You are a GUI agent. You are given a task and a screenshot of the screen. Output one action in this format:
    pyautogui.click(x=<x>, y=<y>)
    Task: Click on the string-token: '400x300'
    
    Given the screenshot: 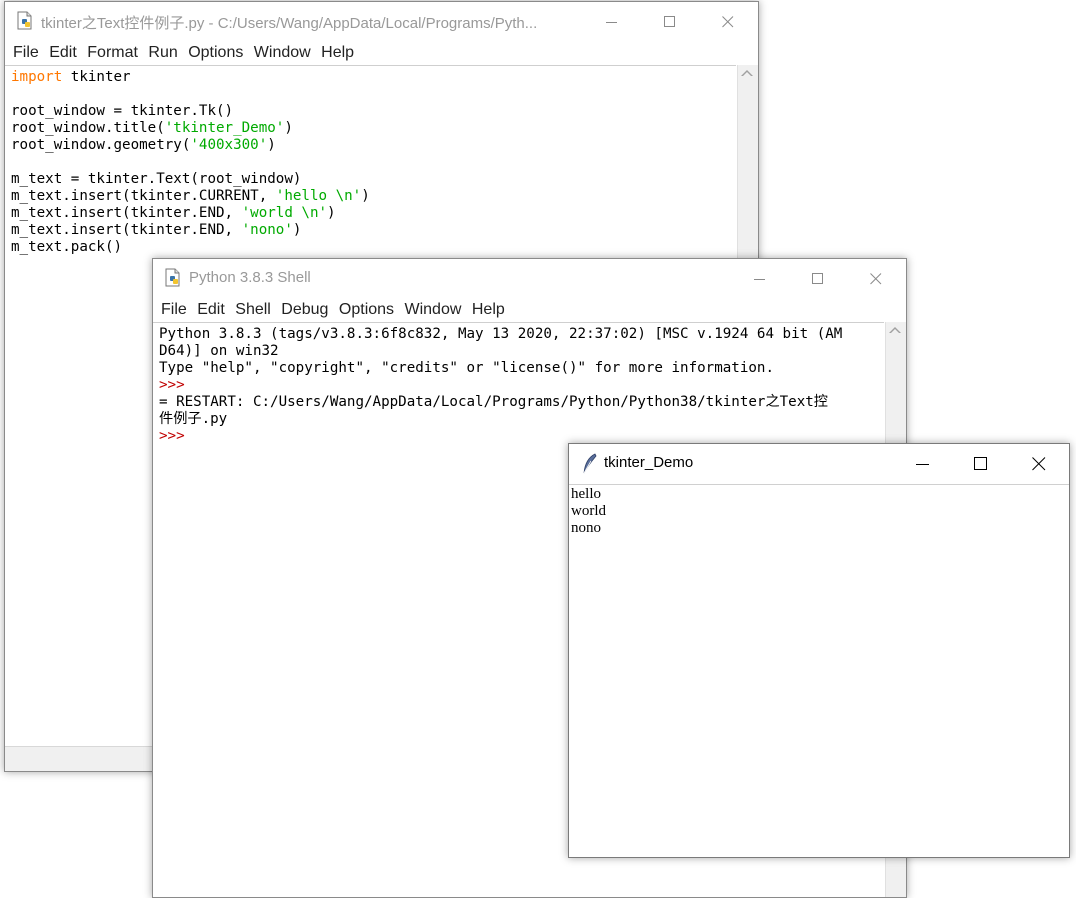 What is the action you would take?
    pyautogui.click(x=229, y=145)
    